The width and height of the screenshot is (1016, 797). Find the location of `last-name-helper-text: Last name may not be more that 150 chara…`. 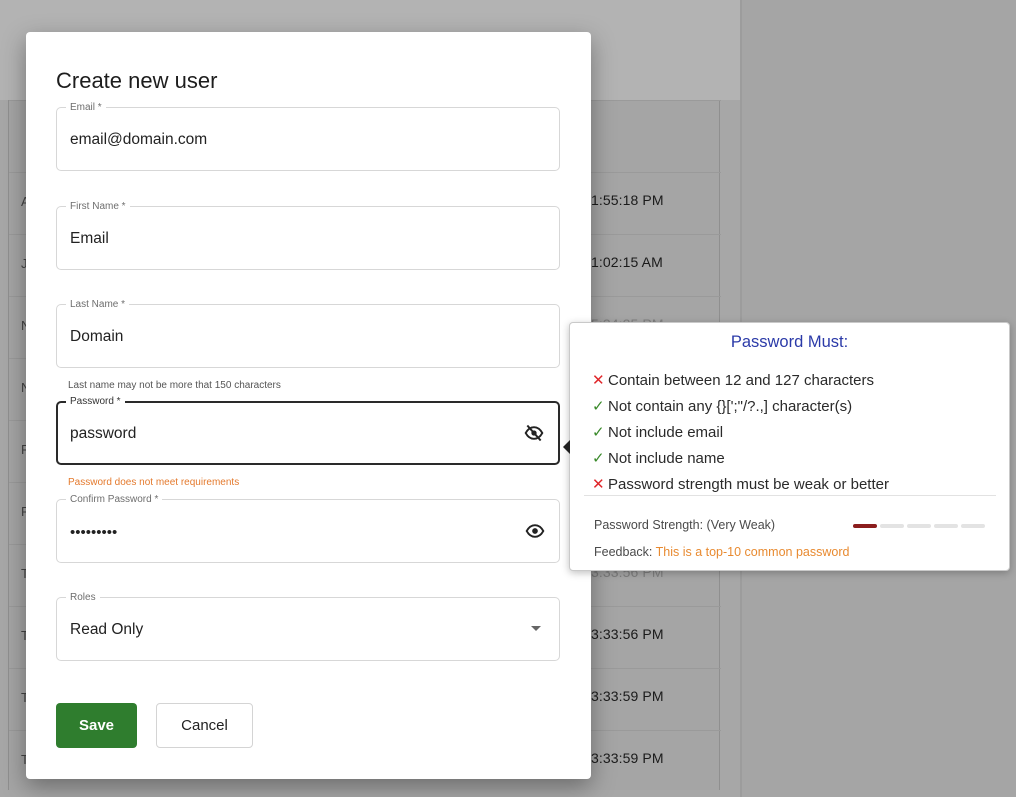

last-name-helper-text: Last name may not be more that 150 chara… is located at coordinates (174, 385).